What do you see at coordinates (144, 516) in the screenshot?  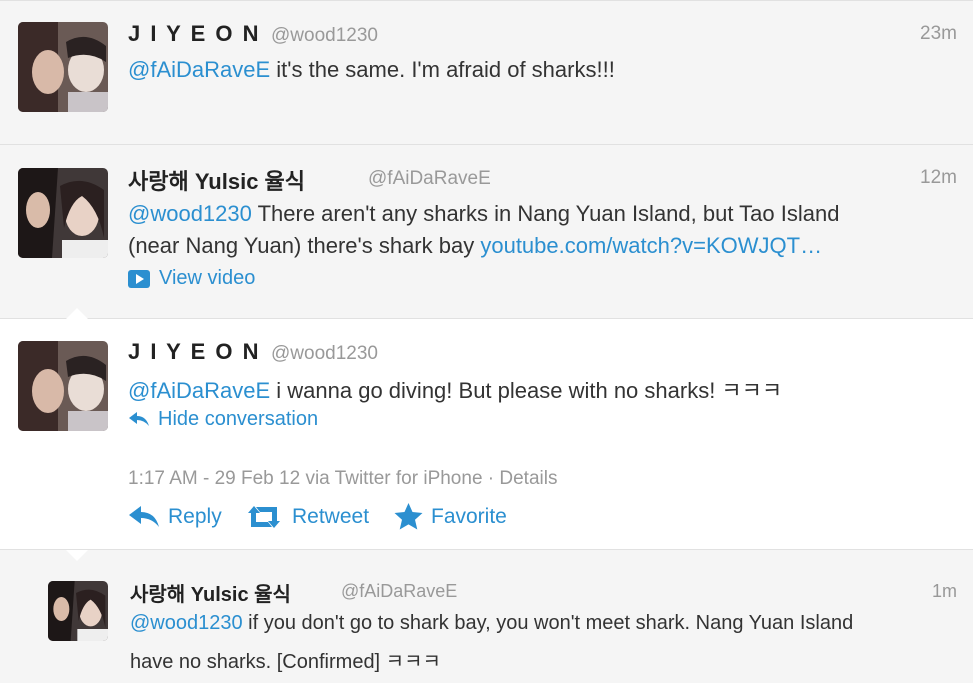 I see `reply-icon` at bounding box center [144, 516].